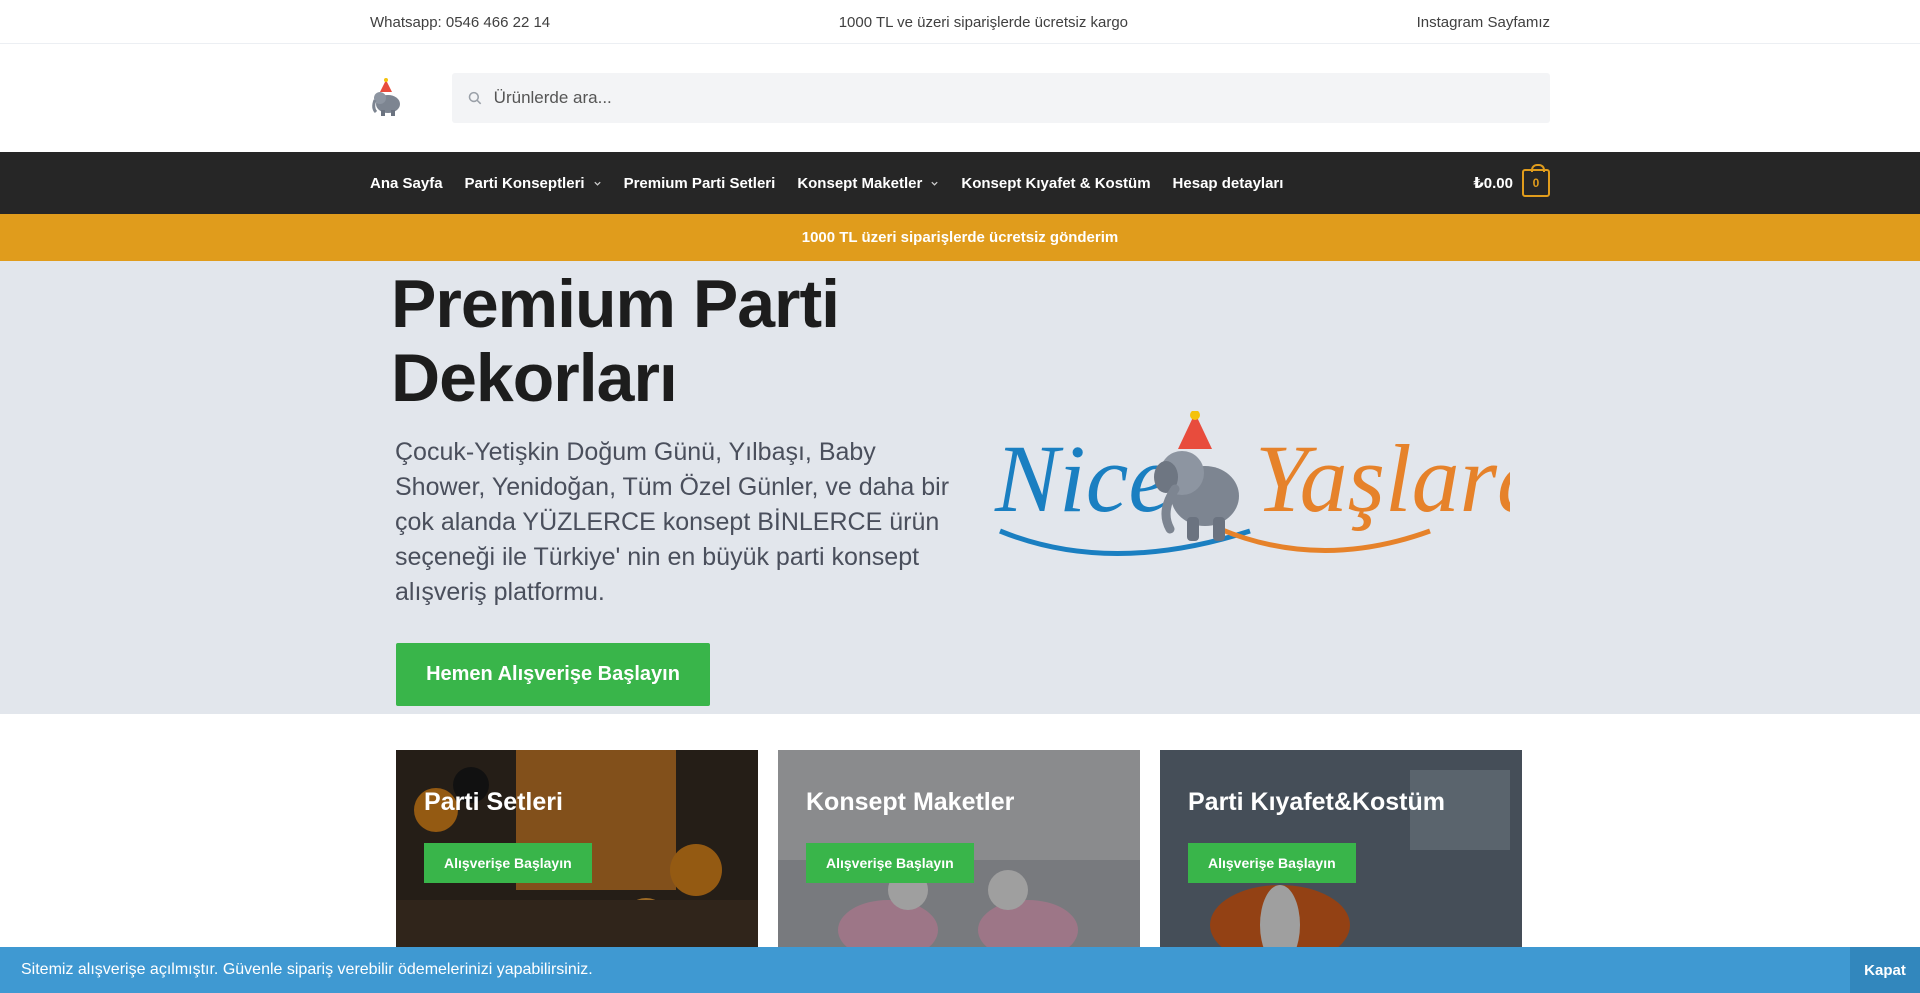 The image size is (1920, 993). Describe the element at coordinates (1252, 483) in the screenshot. I see `nice-yaslara-logo: Nice Yaşlara` at that location.